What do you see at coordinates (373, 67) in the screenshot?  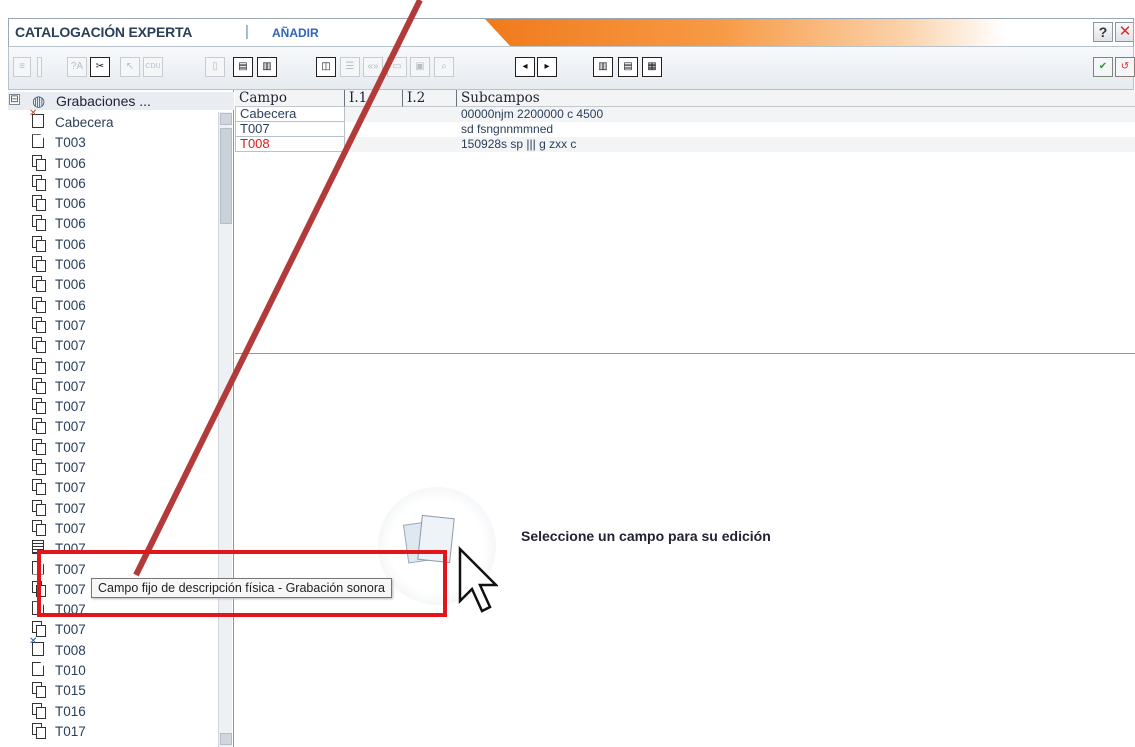 I see `marc-icon: «»` at bounding box center [373, 67].